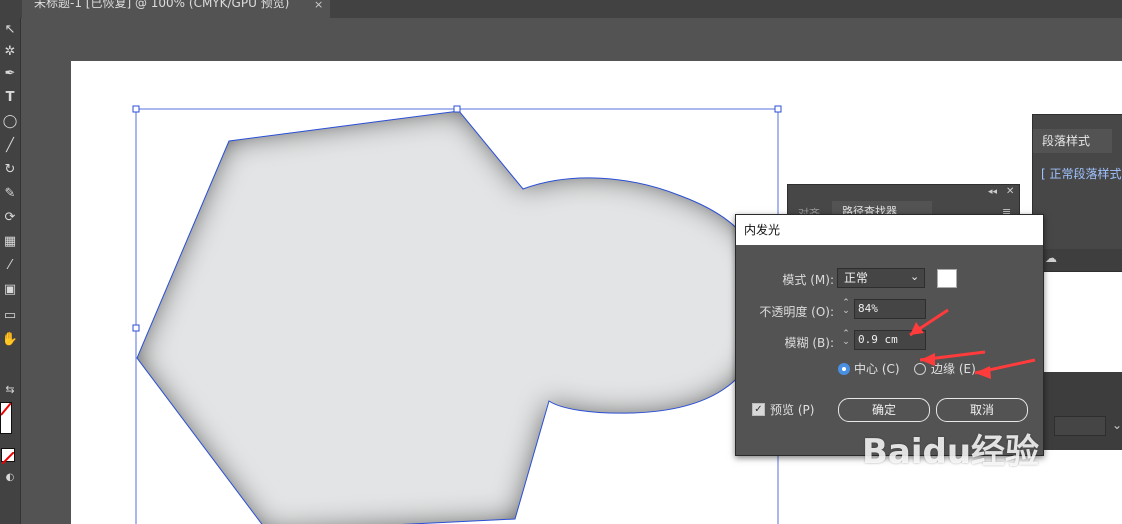 This screenshot has height=524, width=1122. What do you see at coordinates (808, 280) in the screenshot?
I see `mode-label: 模式 (M):` at bounding box center [808, 280].